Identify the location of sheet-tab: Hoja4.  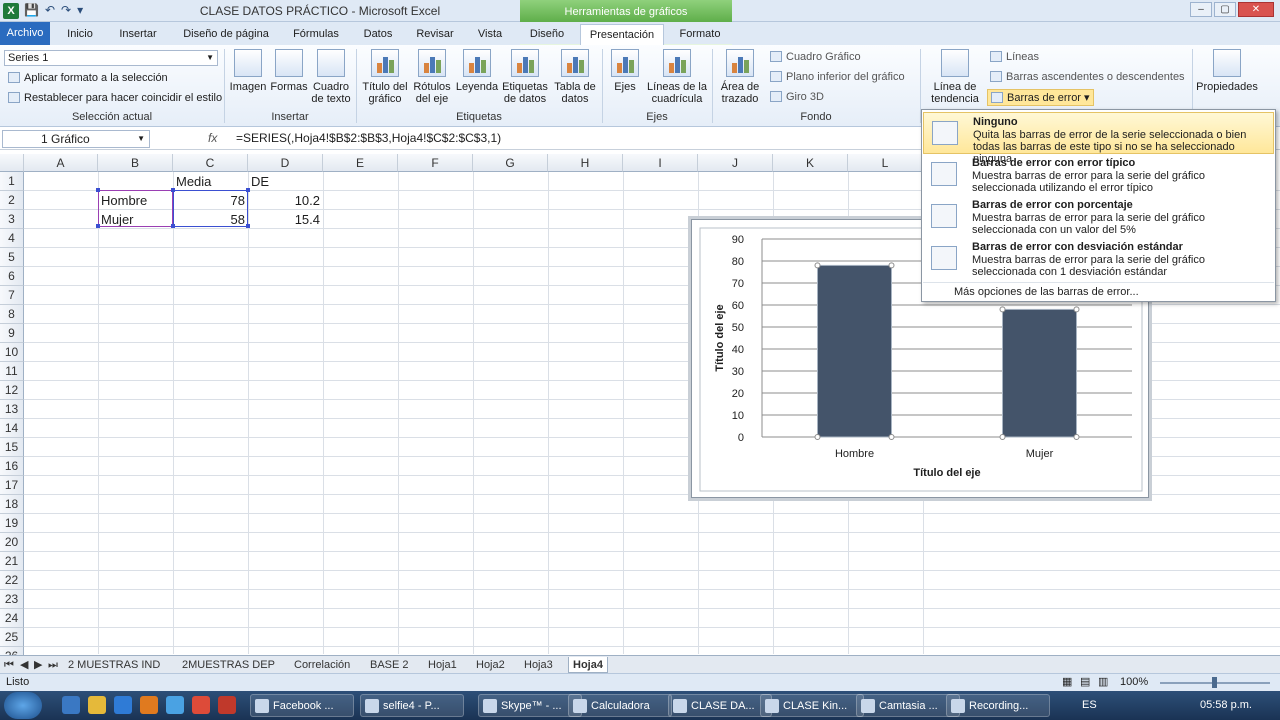
(588, 665).